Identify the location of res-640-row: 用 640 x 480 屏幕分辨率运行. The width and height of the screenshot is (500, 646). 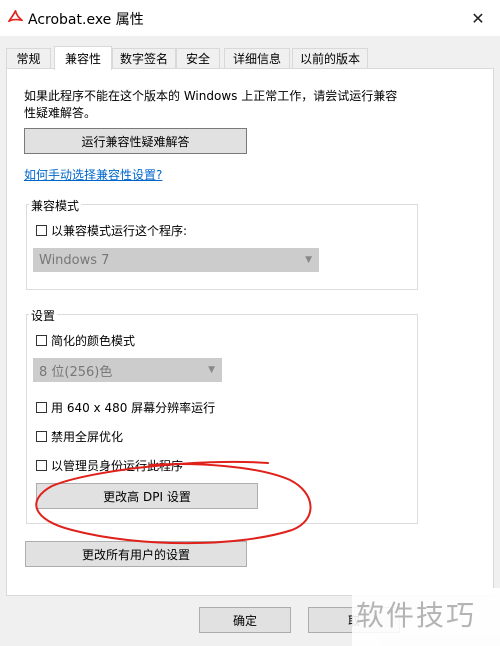
(125, 407).